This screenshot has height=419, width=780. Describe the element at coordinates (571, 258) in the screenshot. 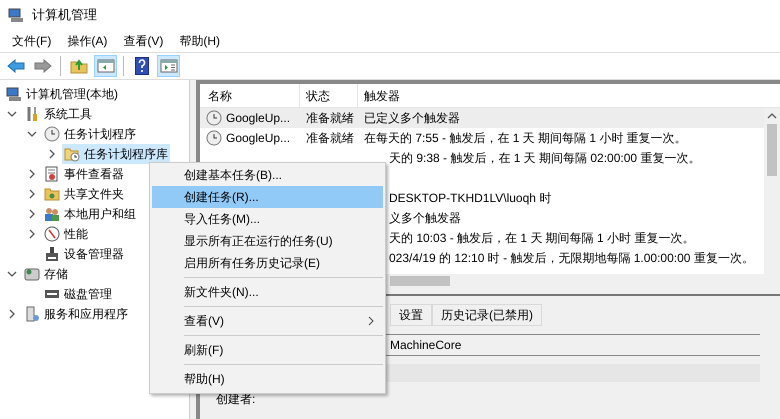

I see `table-cell-text: 023/4/19 的 12:10 时 - 触发后，无限期地每隔 1.00:00:00 重复一次。` at that location.